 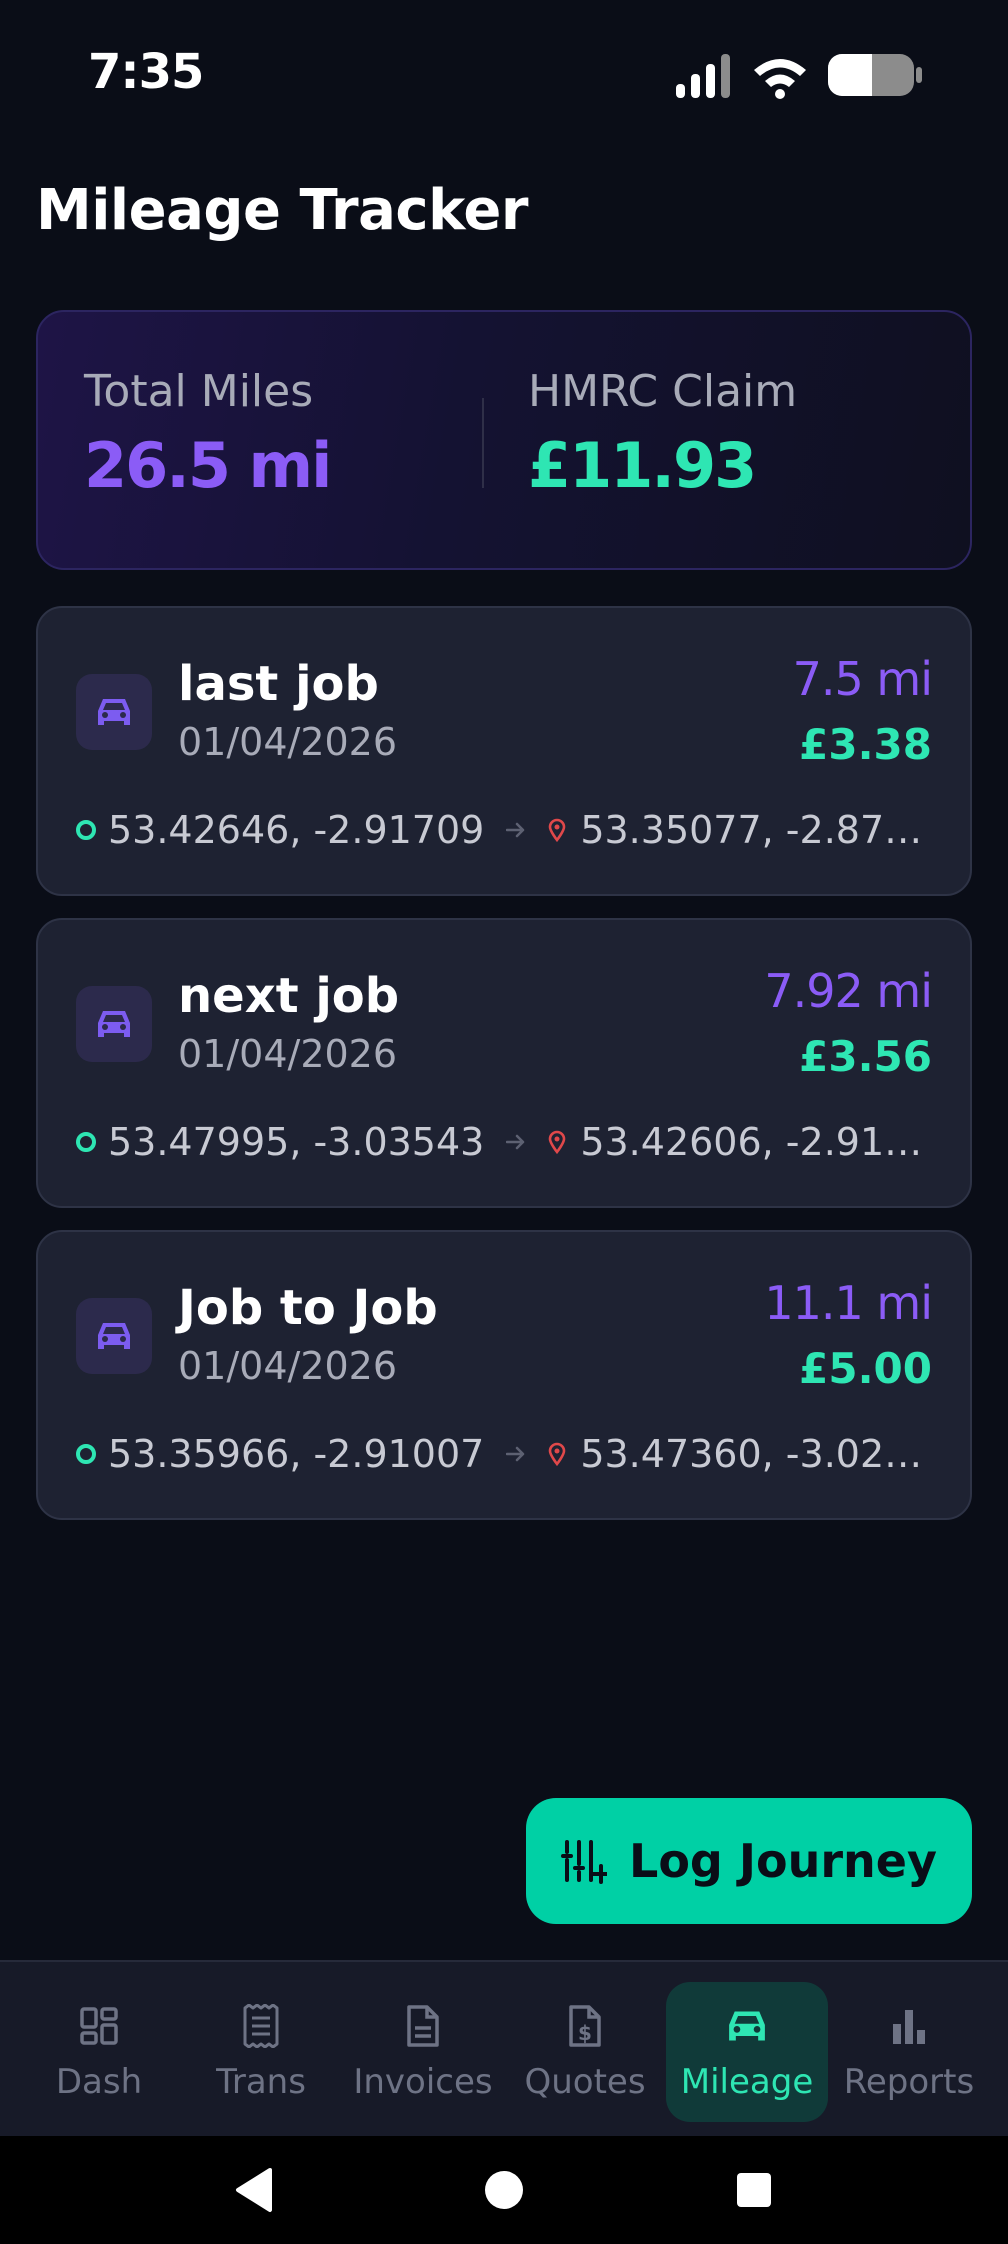 I want to click on battery-icon, so click(x=875, y=75).